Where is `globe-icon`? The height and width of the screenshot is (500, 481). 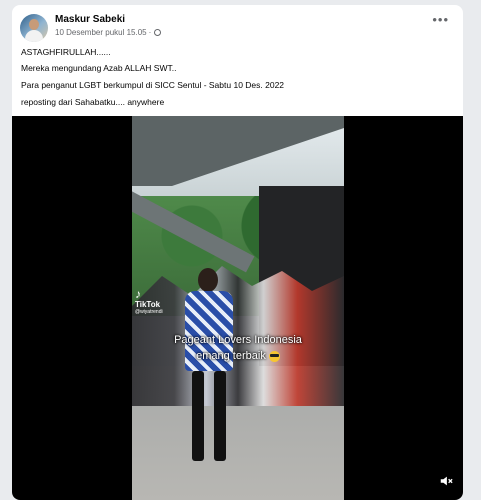 globe-icon is located at coordinates (158, 32).